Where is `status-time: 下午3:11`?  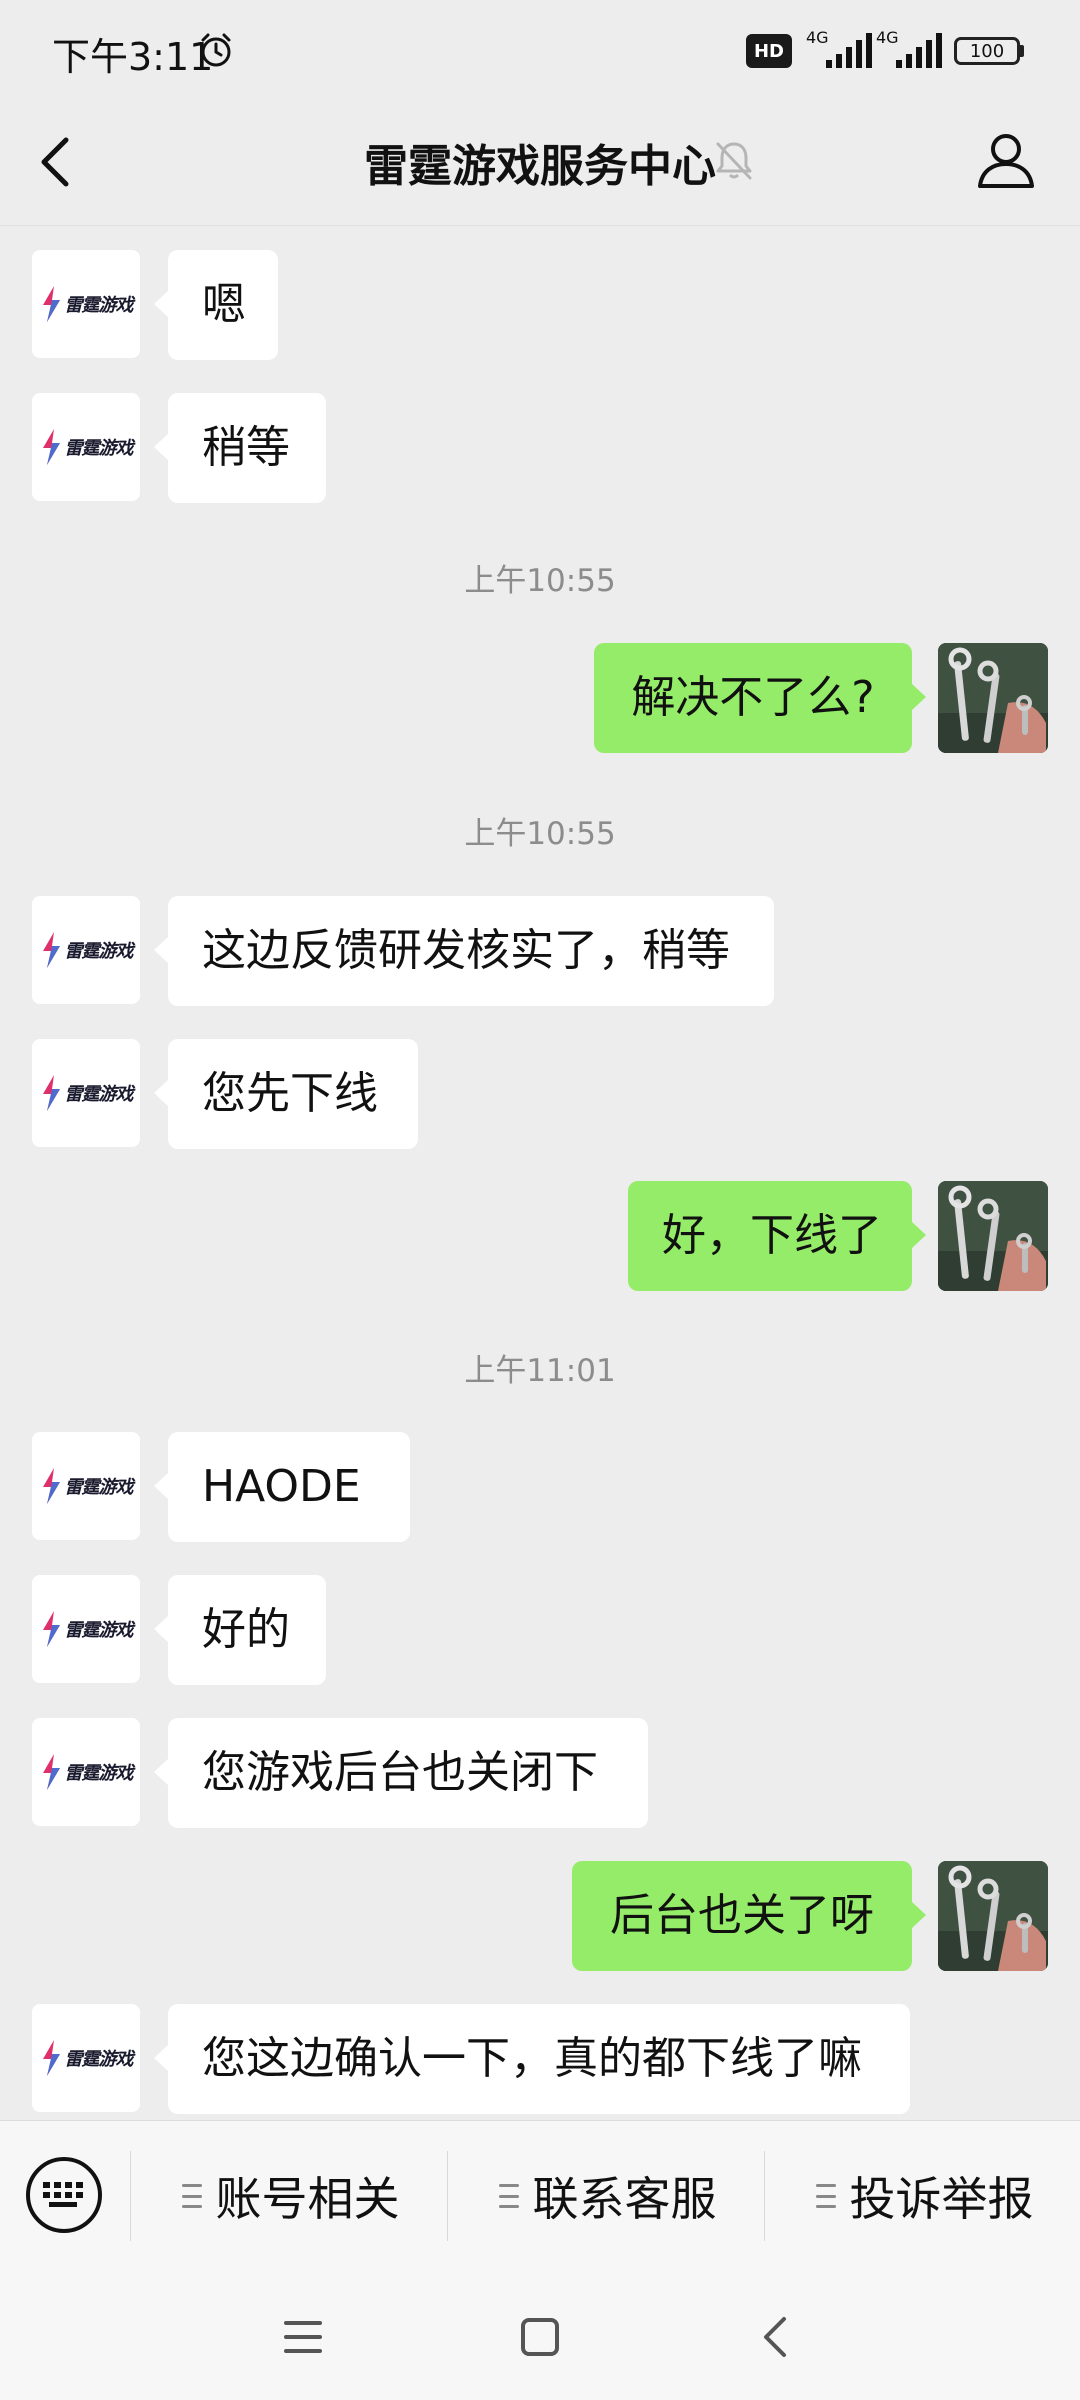 status-time: 下午3:11 is located at coordinates (133, 57).